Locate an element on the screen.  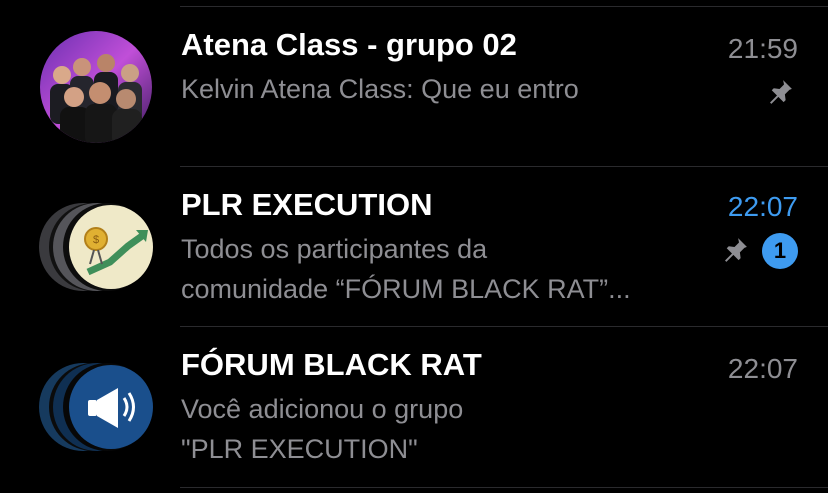
preview-line: Você adicionou o grupo is located at coordinates (322, 409).